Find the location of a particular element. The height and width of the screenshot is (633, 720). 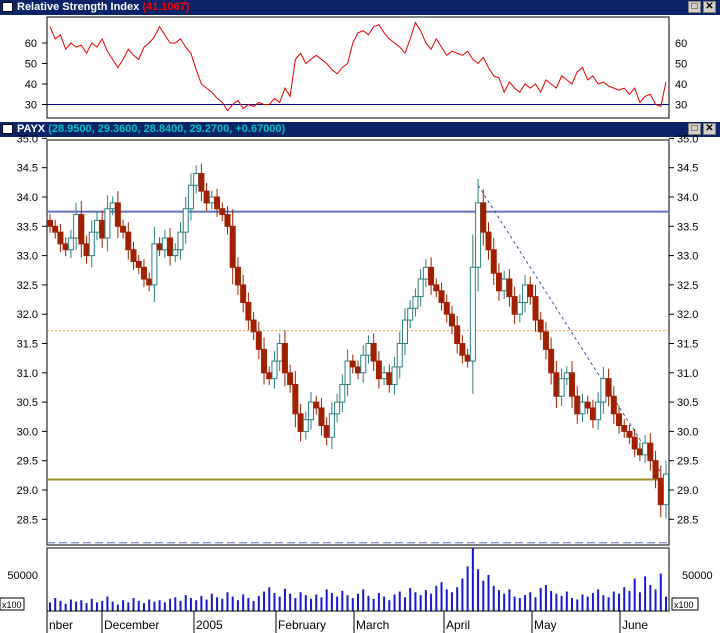

symbol-label: PAYX is located at coordinates (31, 129).